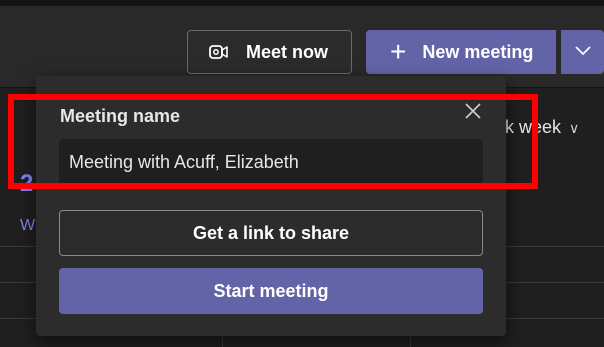 The height and width of the screenshot is (347, 604). I want to click on close-icon, so click(473, 113).